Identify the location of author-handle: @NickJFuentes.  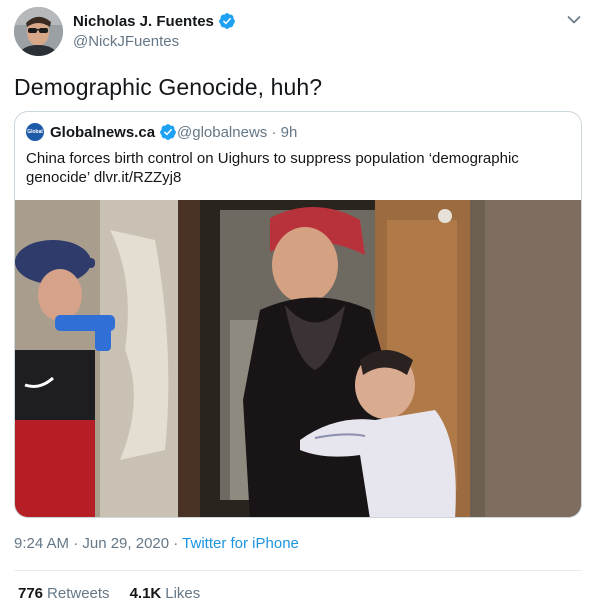
(126, 41).